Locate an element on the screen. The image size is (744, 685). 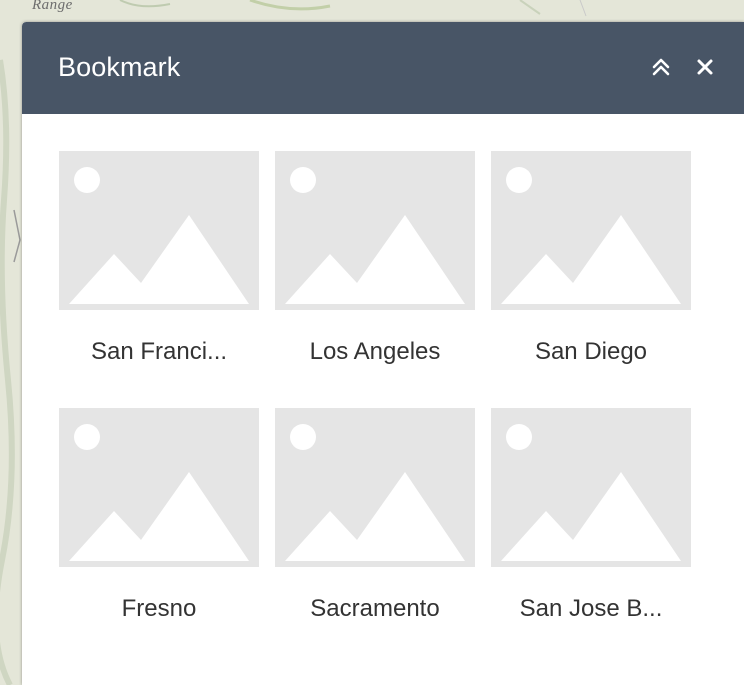
panel-header: Bookmark is located at coordinates (383, 68).